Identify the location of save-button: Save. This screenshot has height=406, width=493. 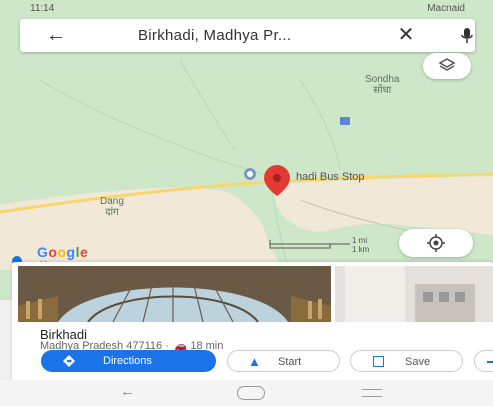
(406, 361).